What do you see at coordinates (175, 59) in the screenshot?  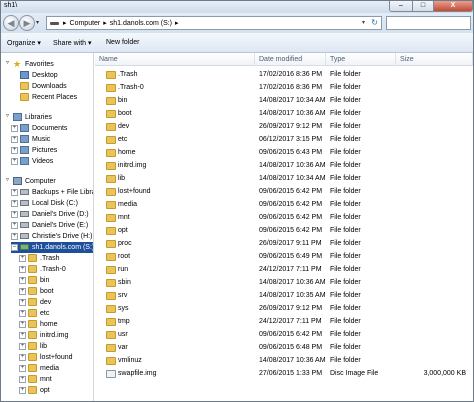 I see `column-header-name: Name` at bounding box center [175, 59].